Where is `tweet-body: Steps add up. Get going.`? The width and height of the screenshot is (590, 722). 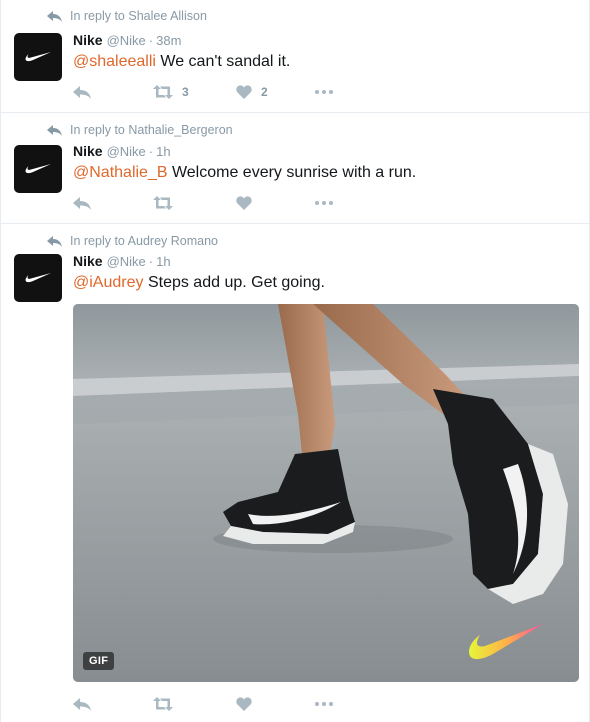 tweet-body: Steps add up. Get going. is located at coordinates (234, 282).